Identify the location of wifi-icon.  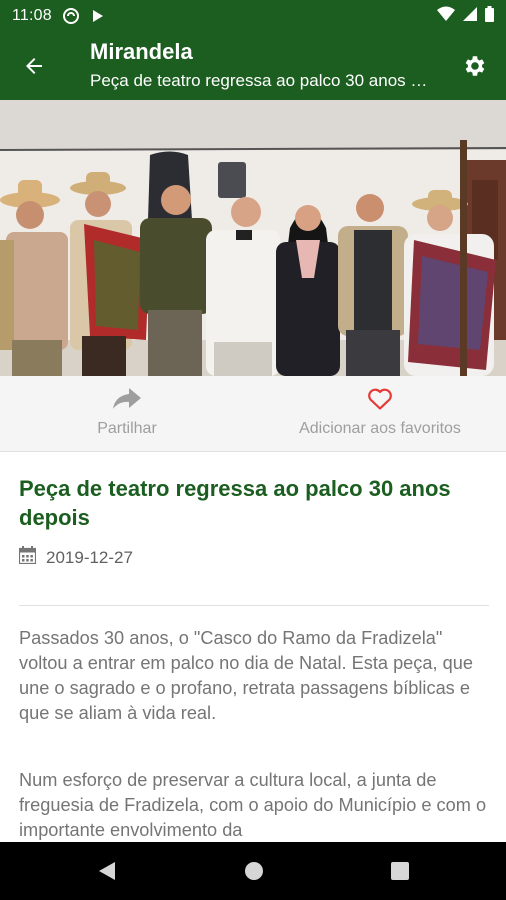
(446, 16).